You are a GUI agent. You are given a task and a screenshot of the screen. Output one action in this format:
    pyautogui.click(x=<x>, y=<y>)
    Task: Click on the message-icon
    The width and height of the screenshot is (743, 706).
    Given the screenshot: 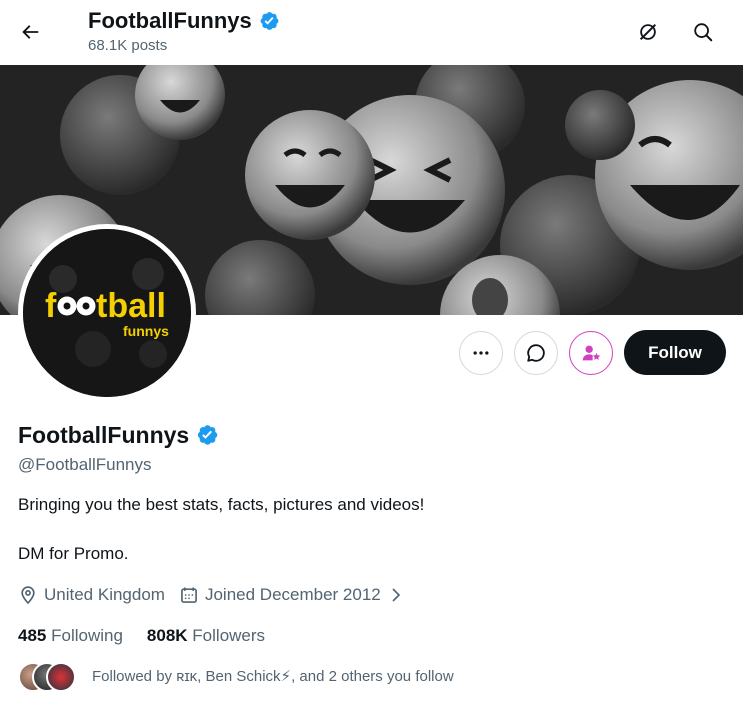 What is the action you would take?
    pyautogui.click(x=536, y=353)
    